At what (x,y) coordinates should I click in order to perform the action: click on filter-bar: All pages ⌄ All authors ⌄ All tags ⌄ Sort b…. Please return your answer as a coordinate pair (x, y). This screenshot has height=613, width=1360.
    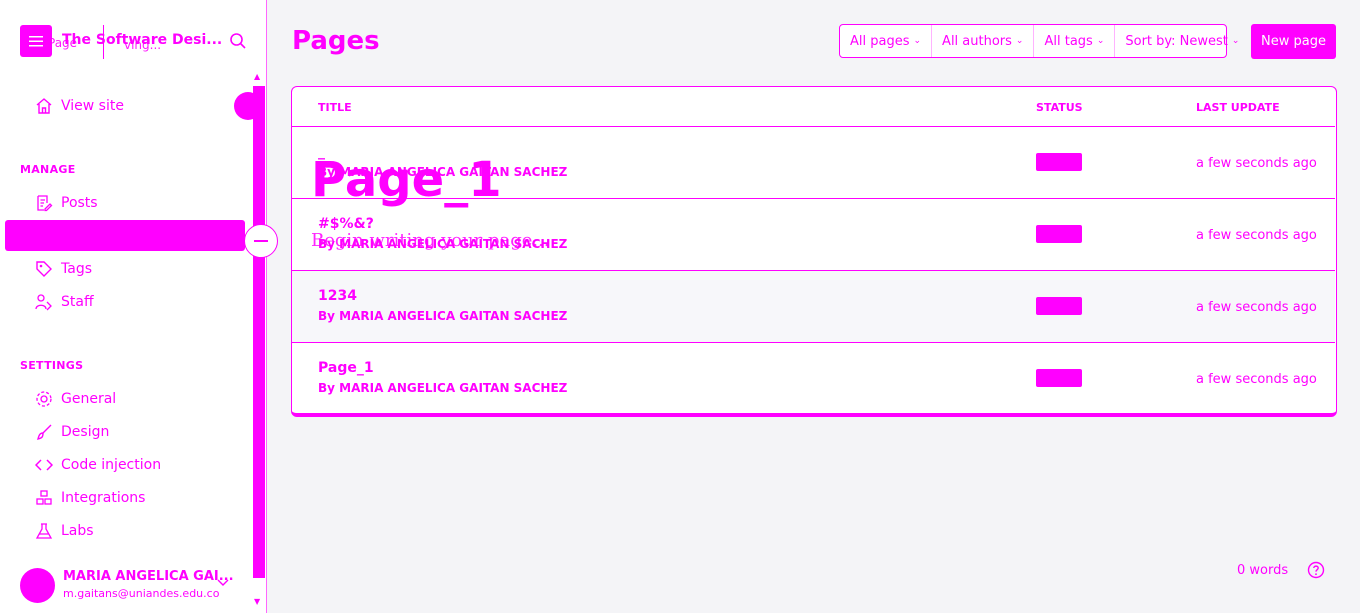
    Looking at the image, I should click on (1039, 41).